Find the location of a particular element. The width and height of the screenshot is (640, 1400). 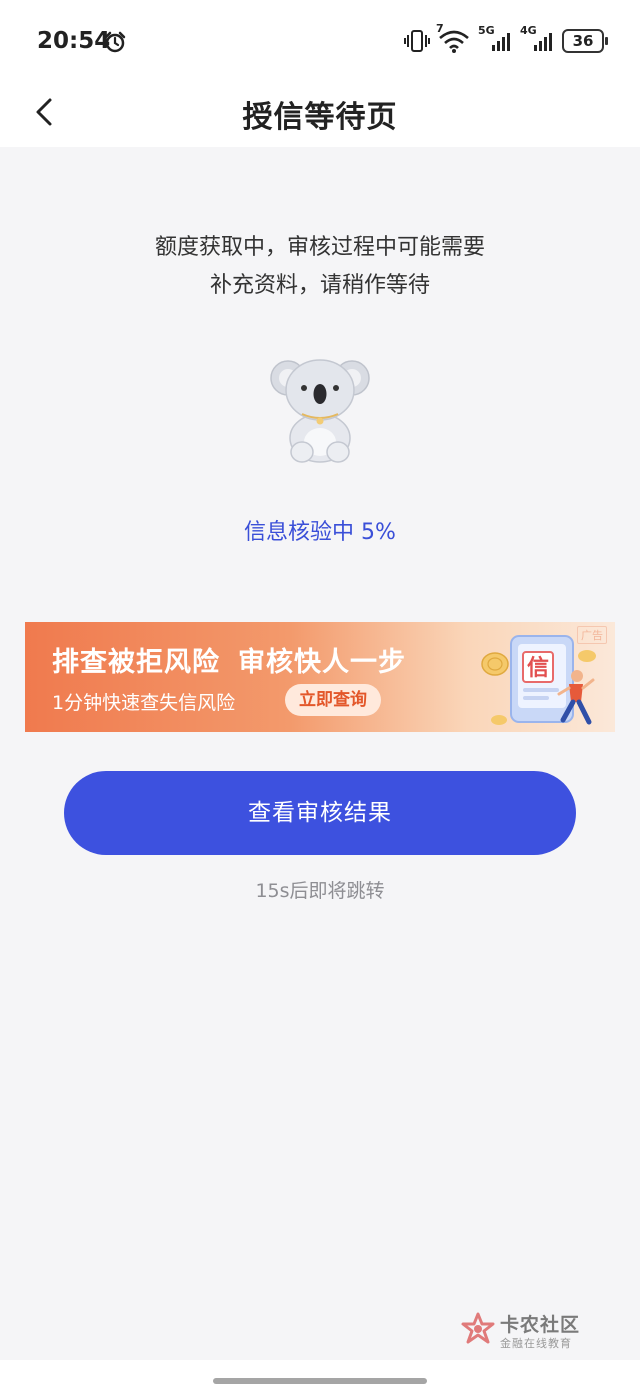

vibrate-icon is located at coordinates (417, 41).